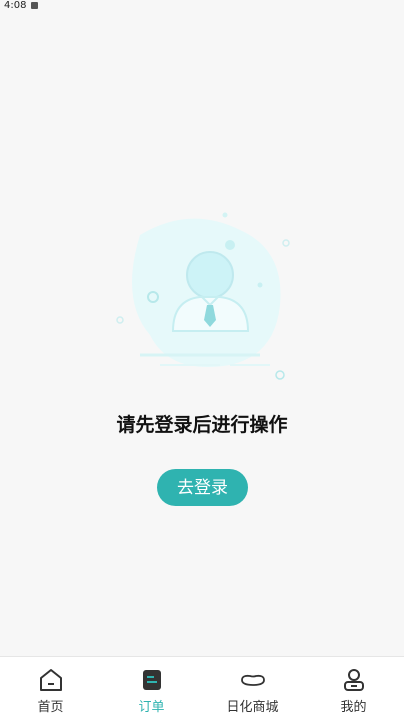 The image size is (404, 721). Describe the element at coordinates (202, 6) in the screenshot. I see `status-bar: 4:08` at that location.